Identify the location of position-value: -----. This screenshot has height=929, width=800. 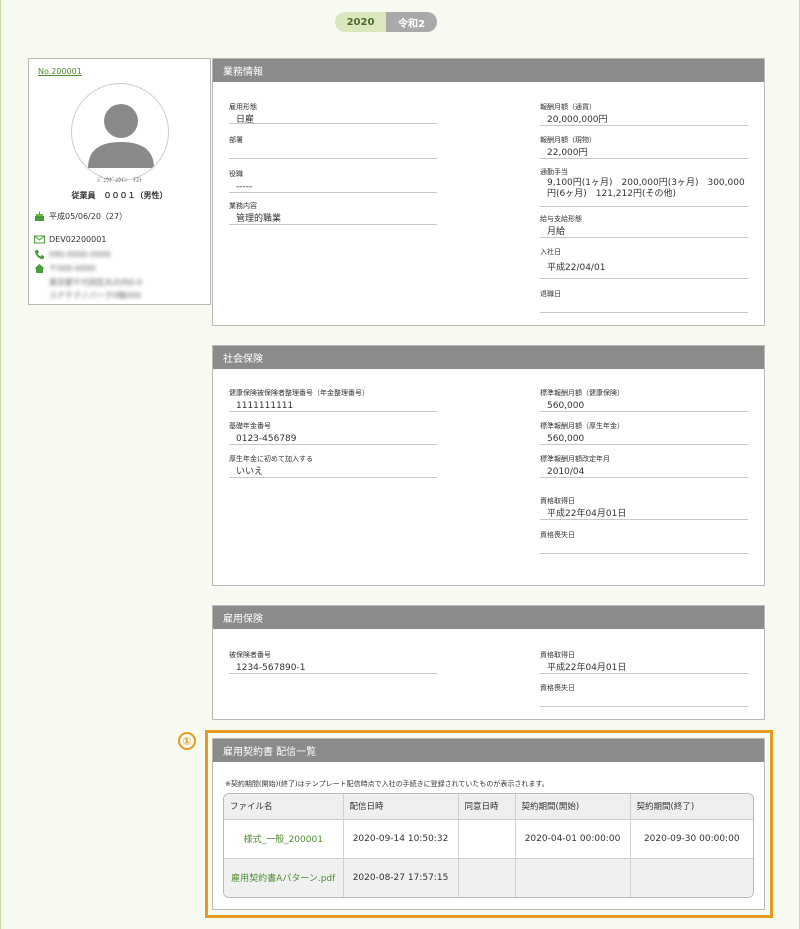
(244, 187).